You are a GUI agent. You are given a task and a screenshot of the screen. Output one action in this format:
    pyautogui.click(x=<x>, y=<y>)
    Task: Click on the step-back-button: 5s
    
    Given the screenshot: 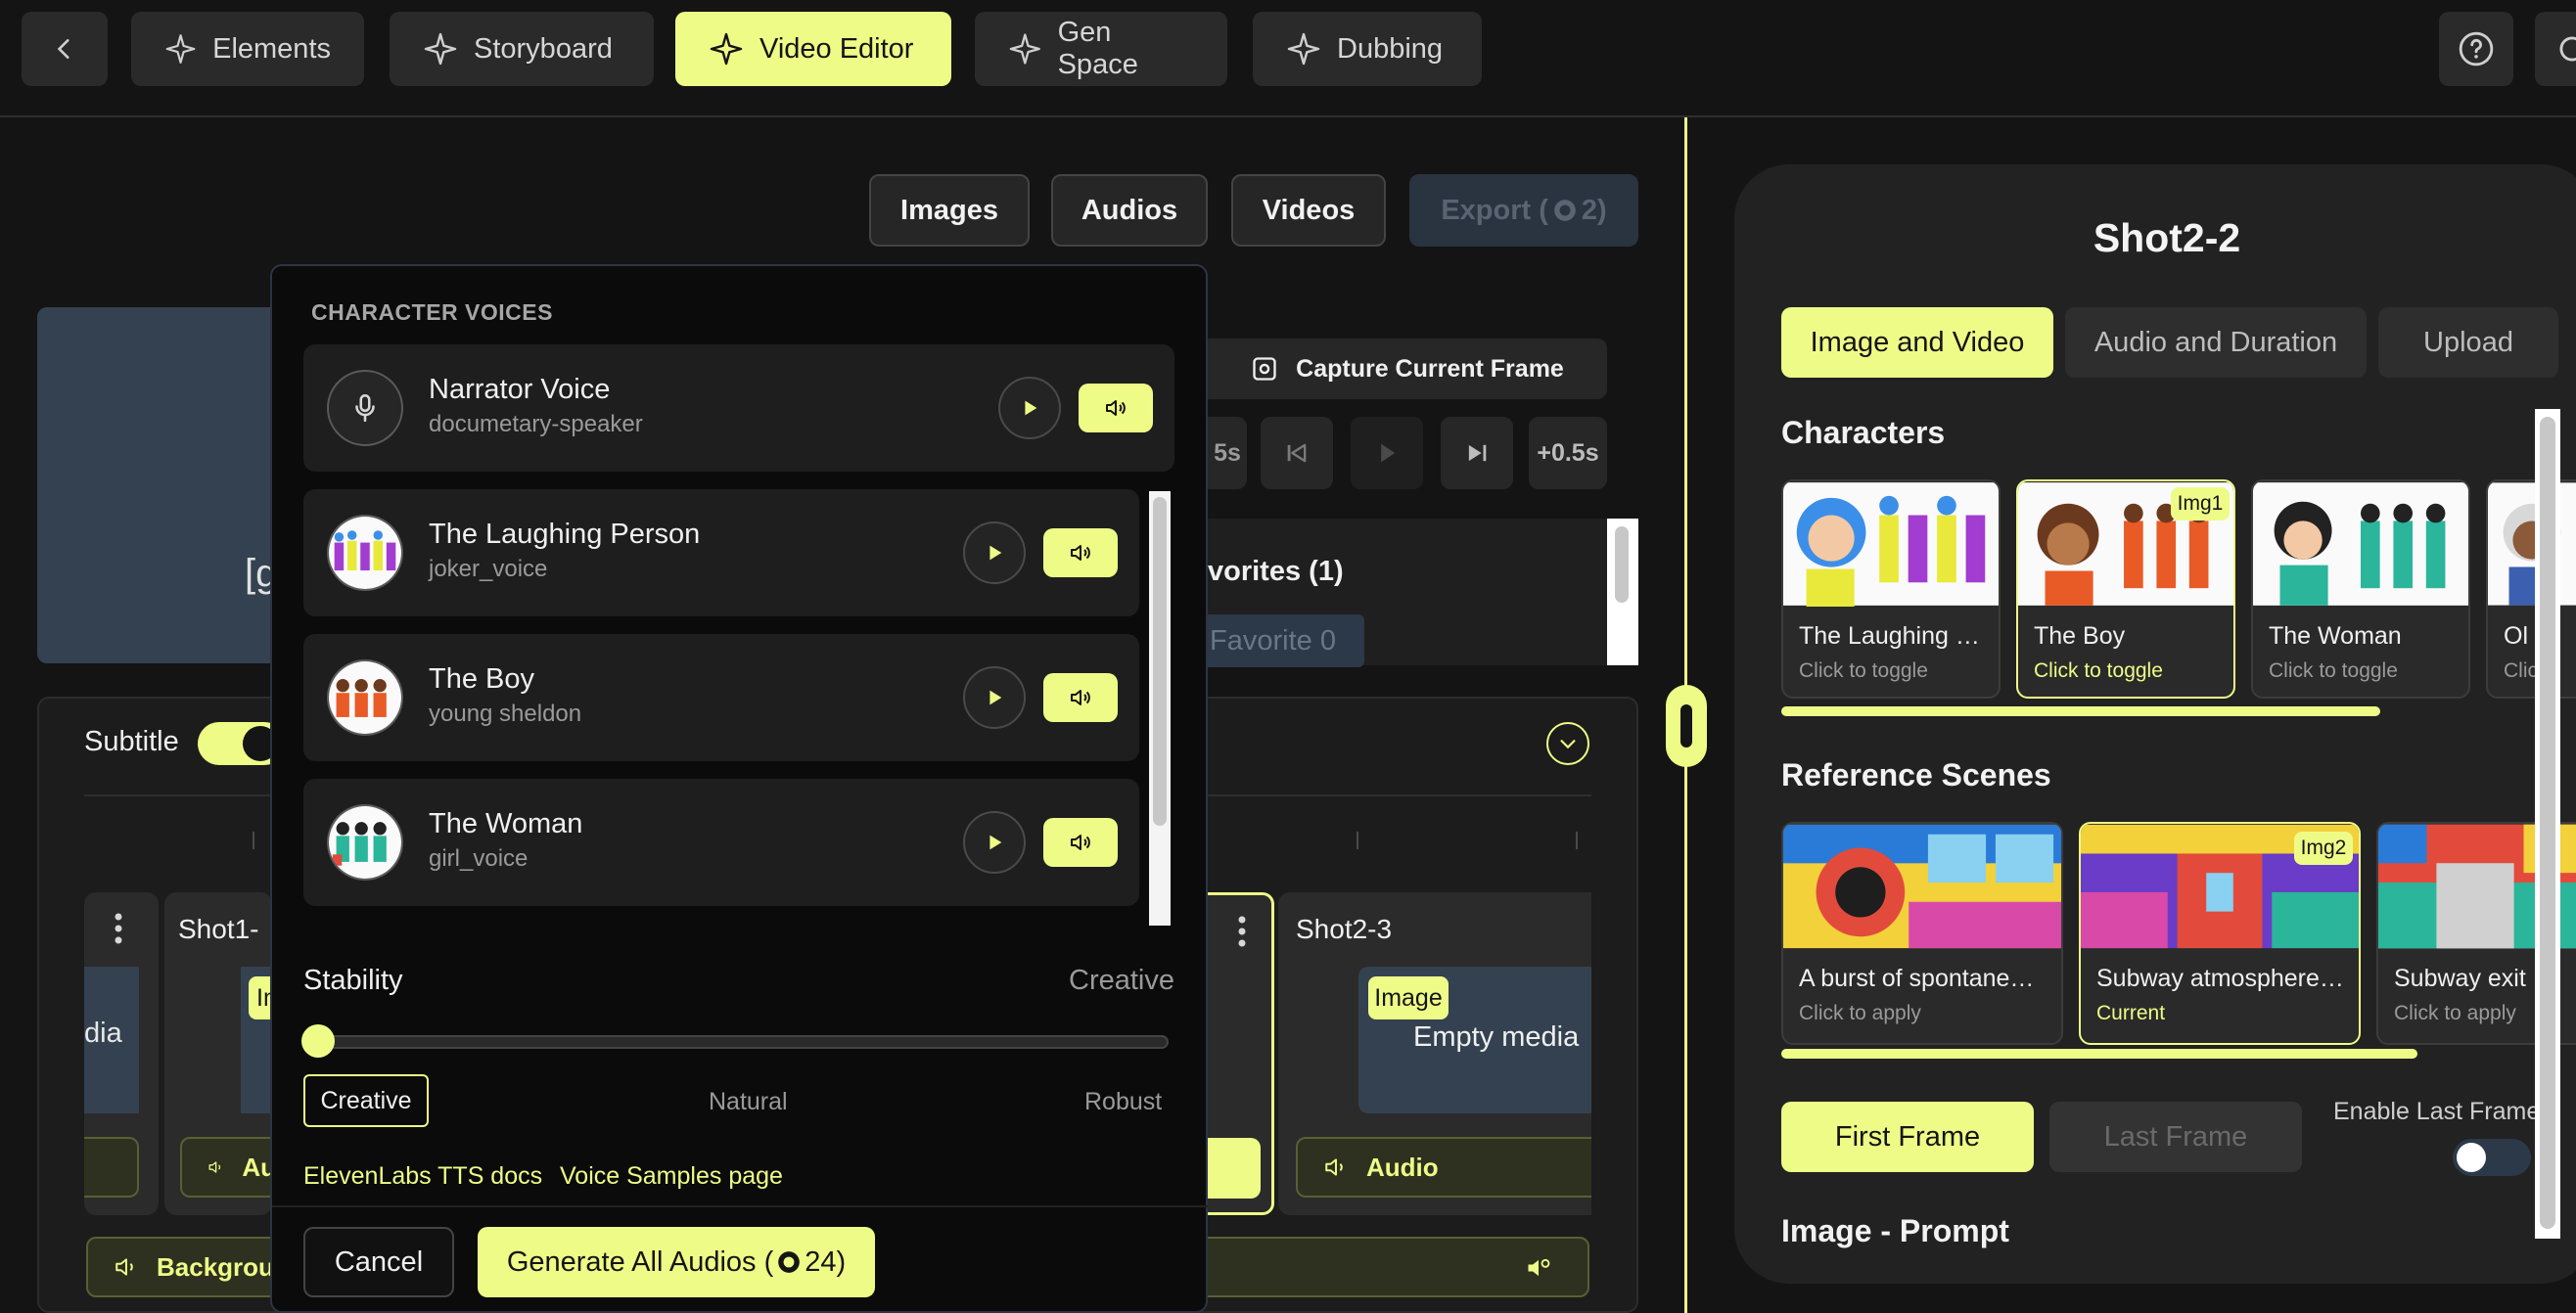 What is the action you would take?
    pyautogui.click(x=1227, y=453)
    